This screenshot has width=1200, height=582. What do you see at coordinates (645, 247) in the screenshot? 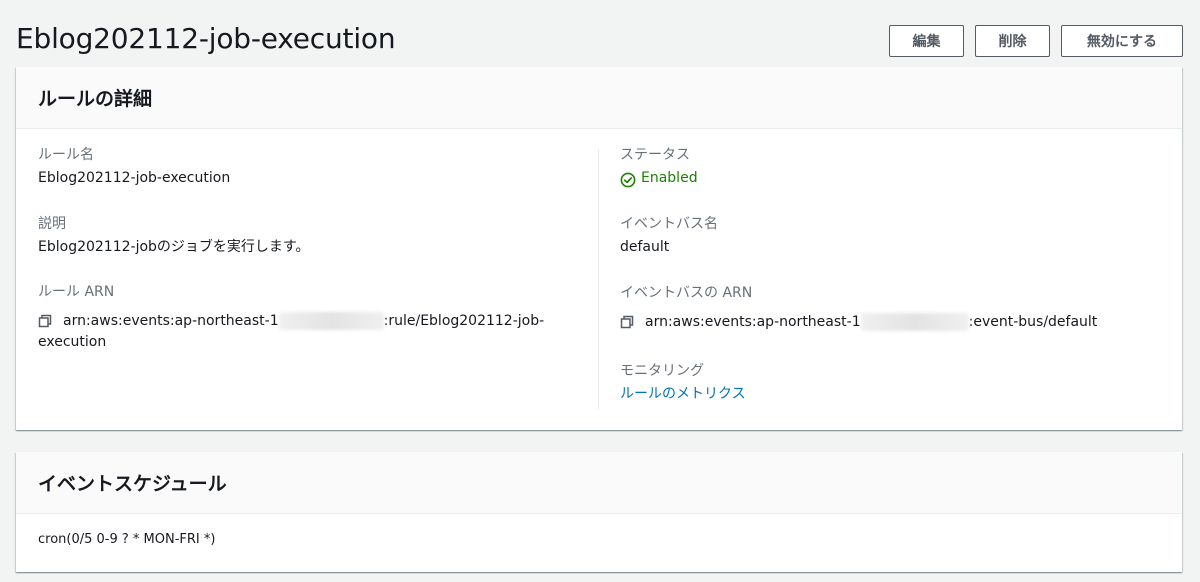
I see `event-bus-name-value: default` at bounding box center [645, 247].